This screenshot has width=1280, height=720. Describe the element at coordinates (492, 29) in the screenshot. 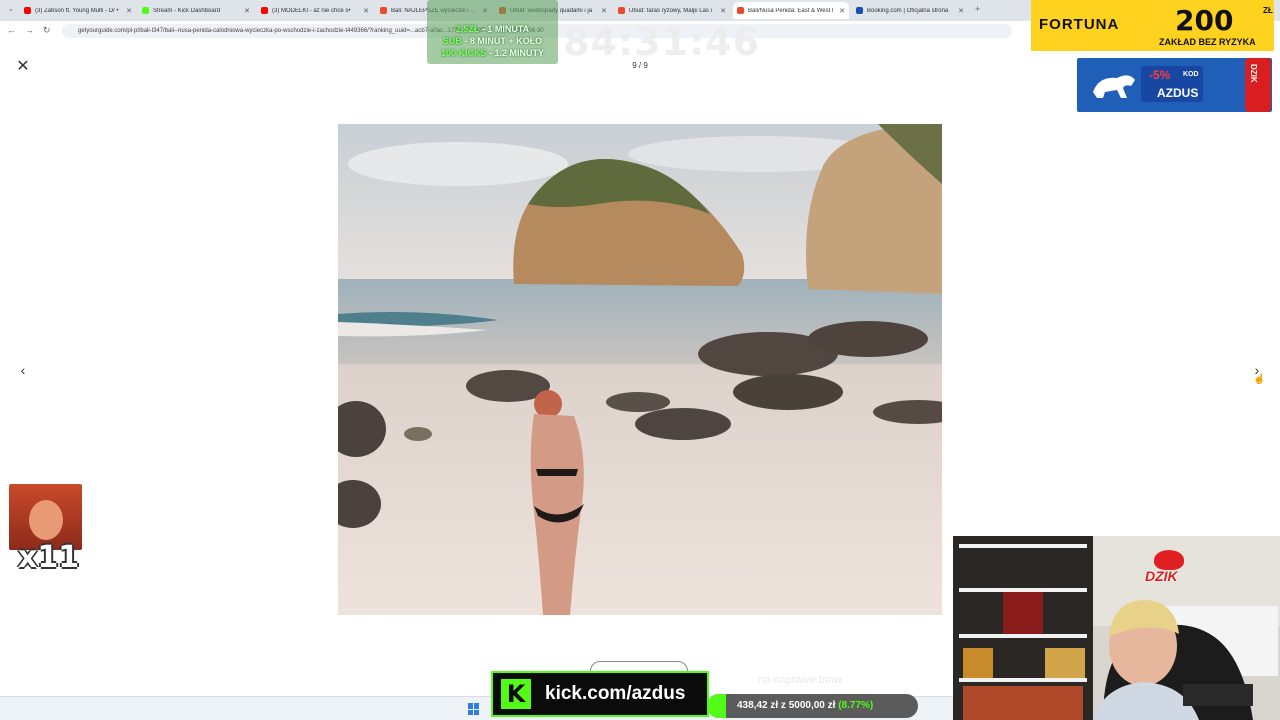

I see `sub-alert-line-1: 2,5ZŁ - 1 MINUTA` at that location.